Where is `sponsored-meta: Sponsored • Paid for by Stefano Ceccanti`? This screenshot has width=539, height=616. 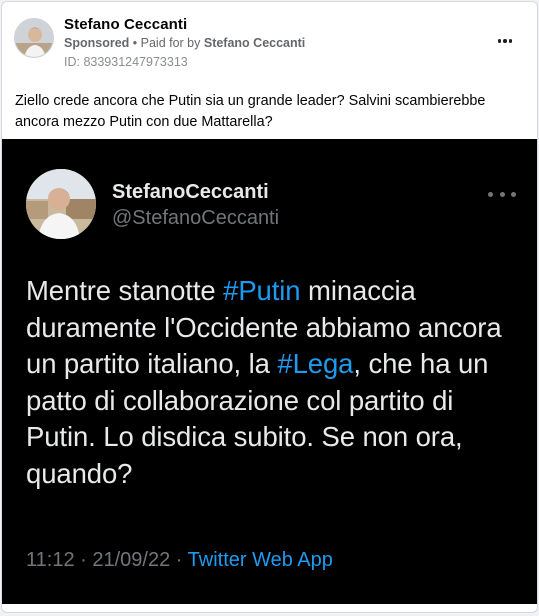
sponsored-meta: Sponsored • Paid for by Stefano Ceccanti is located at coordinates (184, 43).